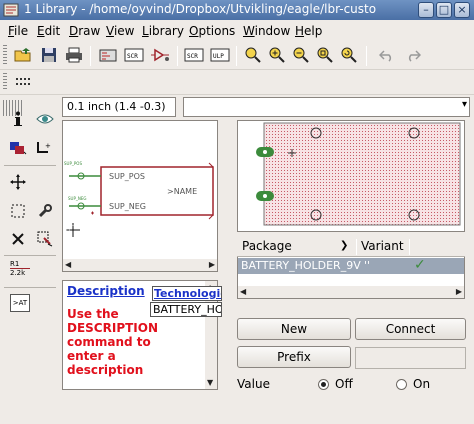 This screenshot has height=424, width=474. What do you see at coordinates (382, 246) in the screenshot?
I see `column-variant: Variant` at bounding box center [382, 246].